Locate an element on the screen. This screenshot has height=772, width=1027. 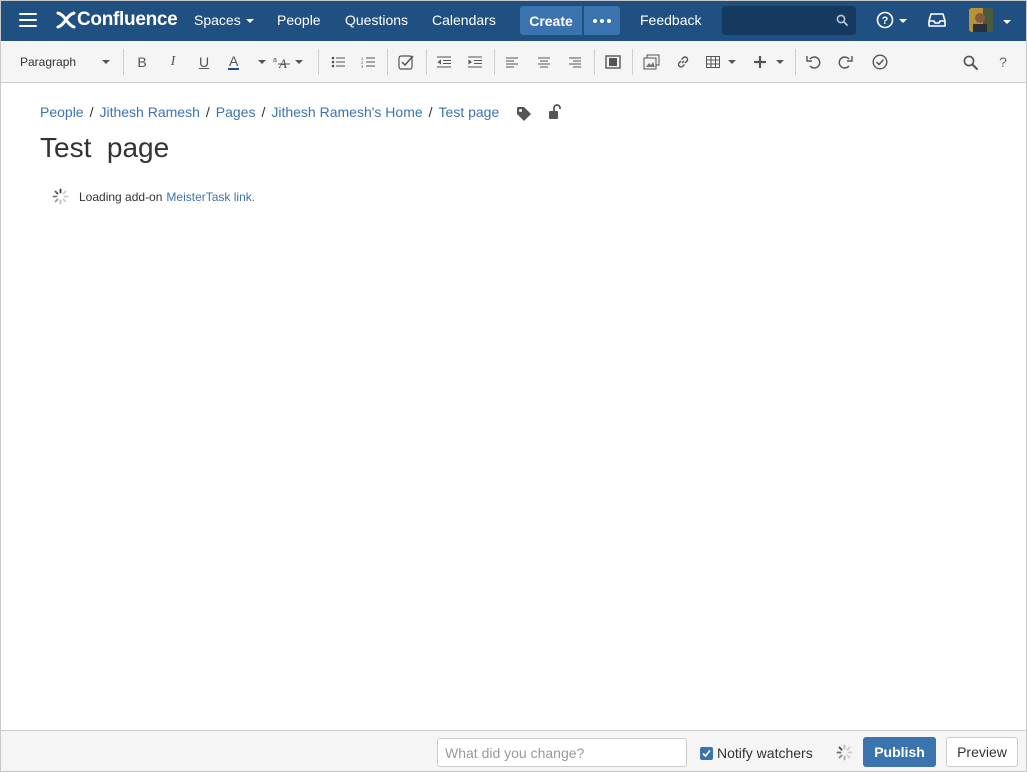
link-icon is located at coordinates (683, 62).